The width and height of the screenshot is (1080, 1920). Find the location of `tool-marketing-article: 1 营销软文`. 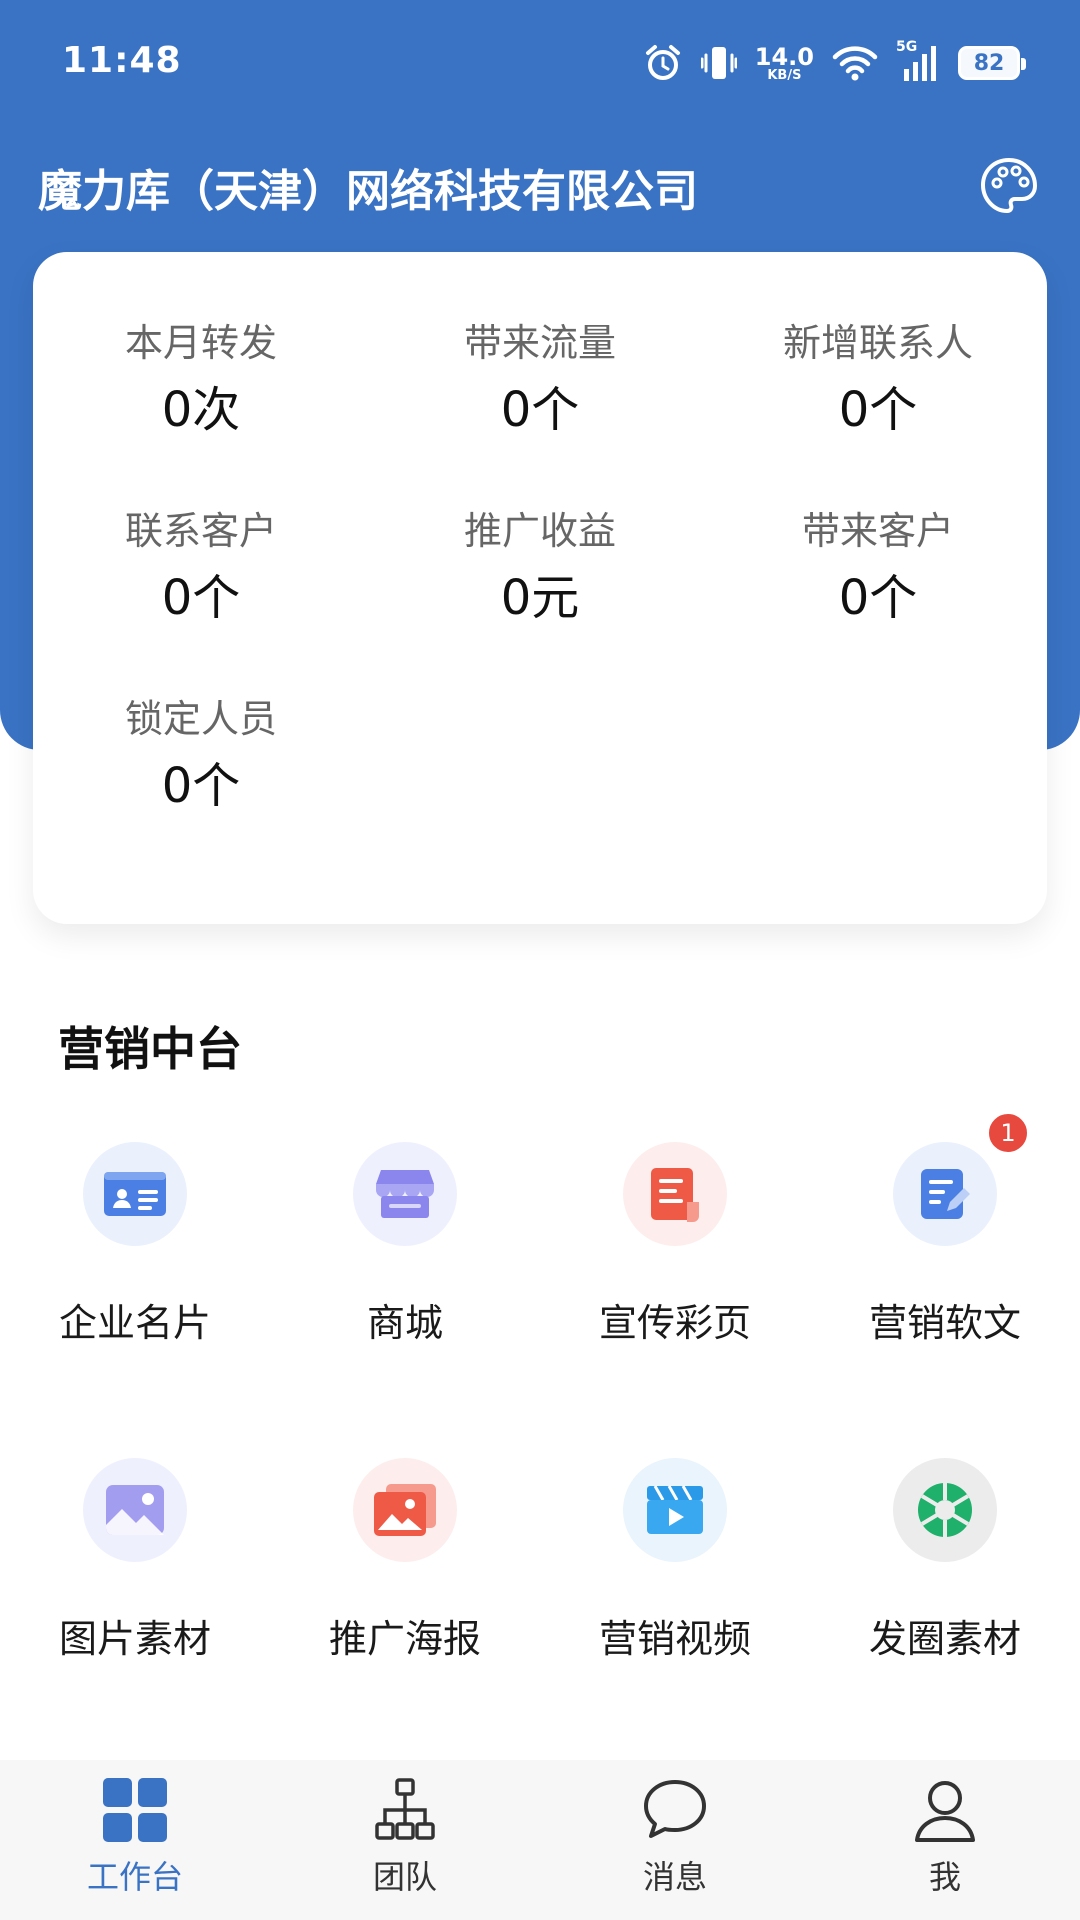

tool-marketing-article: 1 营销软文 is located at coordinates (945, 1229).